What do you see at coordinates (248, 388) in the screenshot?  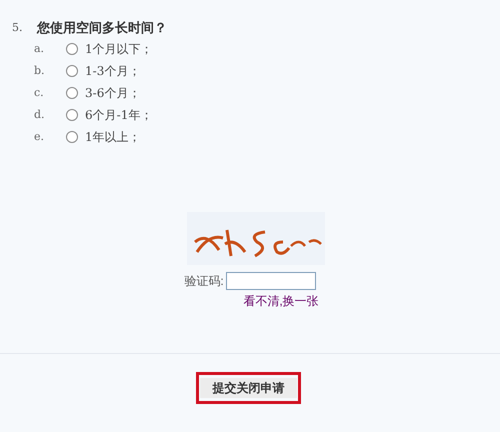 I see `submit-button: 提交关闭申请` at bounding box center [248, 388].